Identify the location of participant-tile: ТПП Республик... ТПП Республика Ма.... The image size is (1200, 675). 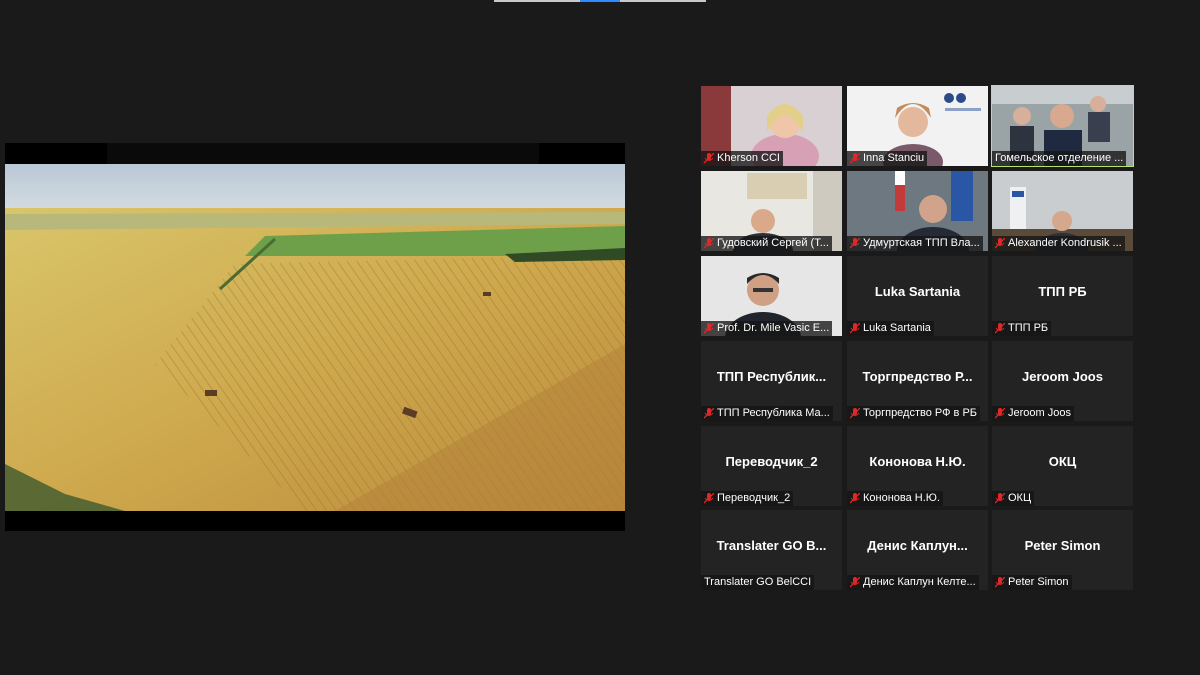
(771, 381).